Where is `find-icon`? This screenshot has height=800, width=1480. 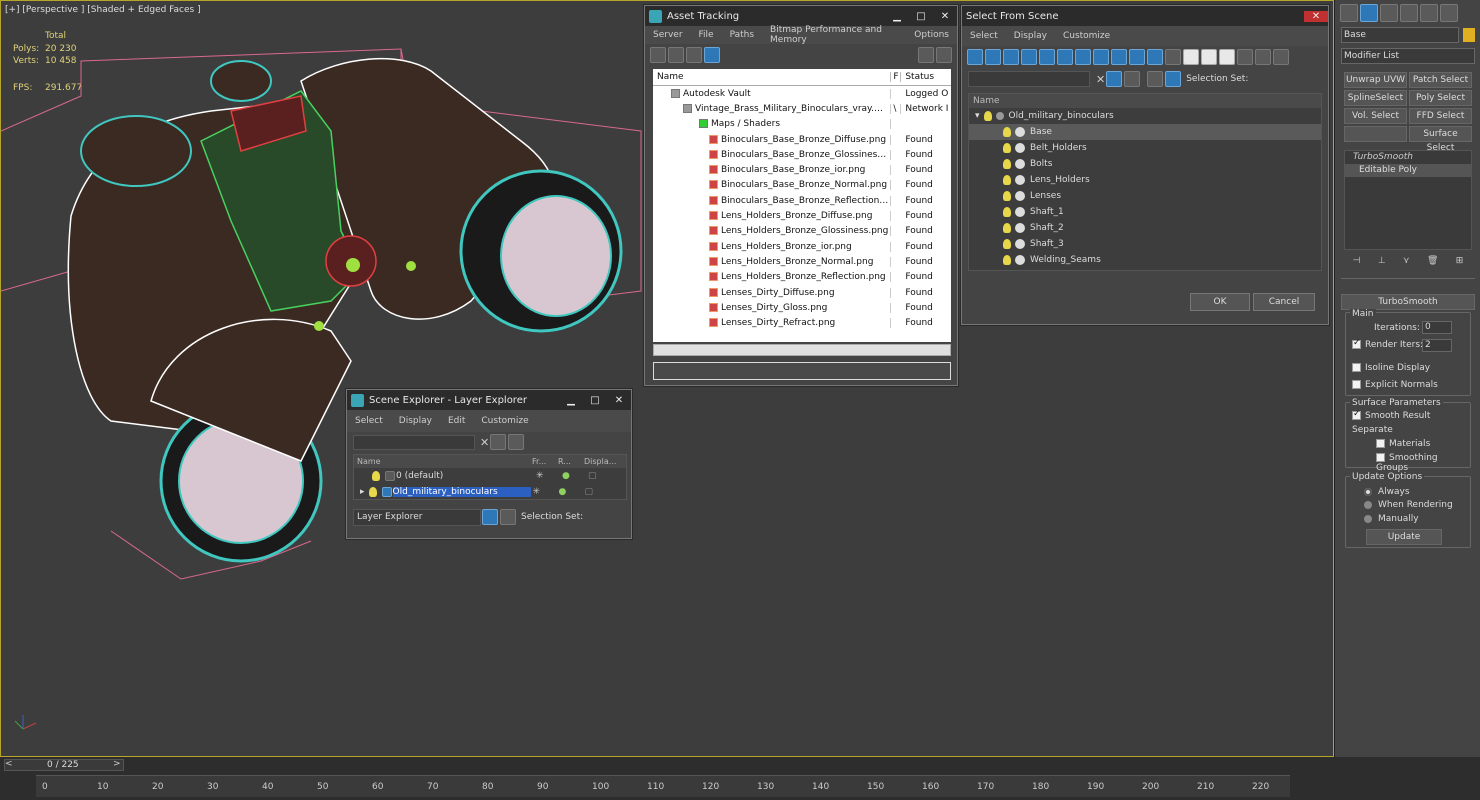
find-icon is located at coordinates (1132, 79).